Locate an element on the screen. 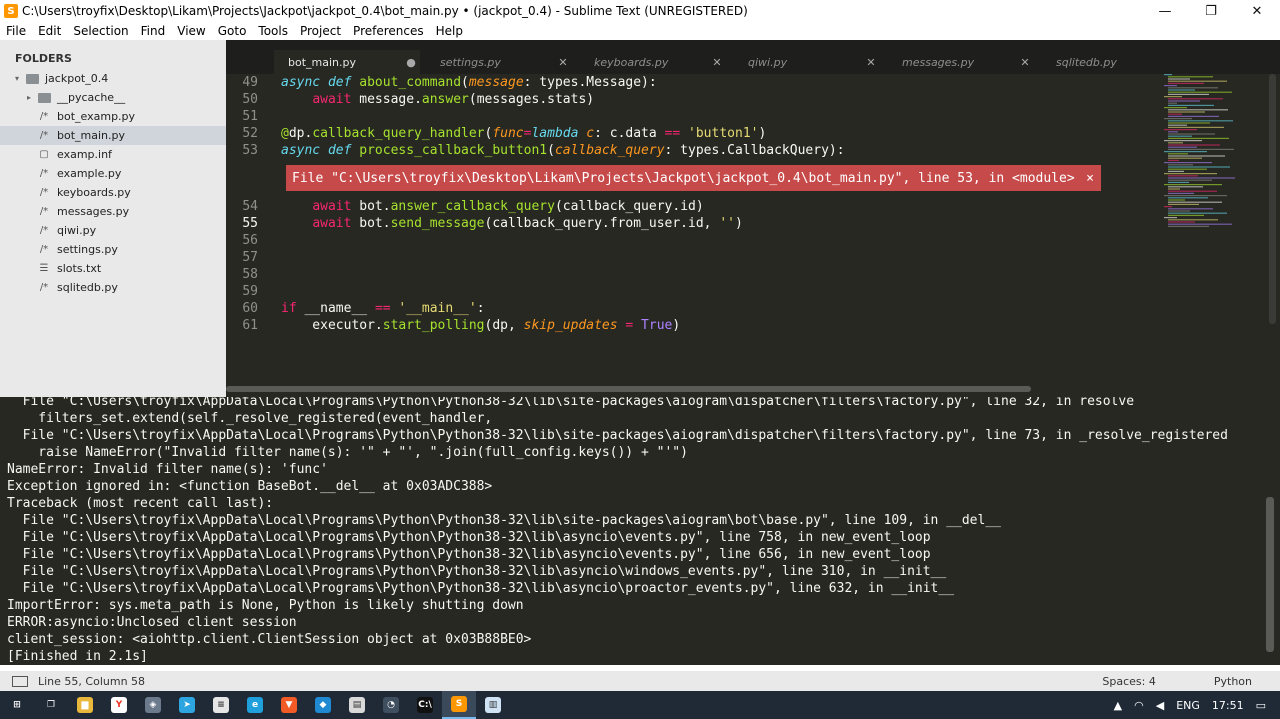  tree-item: ▢ examp.inf is located at coordinates (113, 154).